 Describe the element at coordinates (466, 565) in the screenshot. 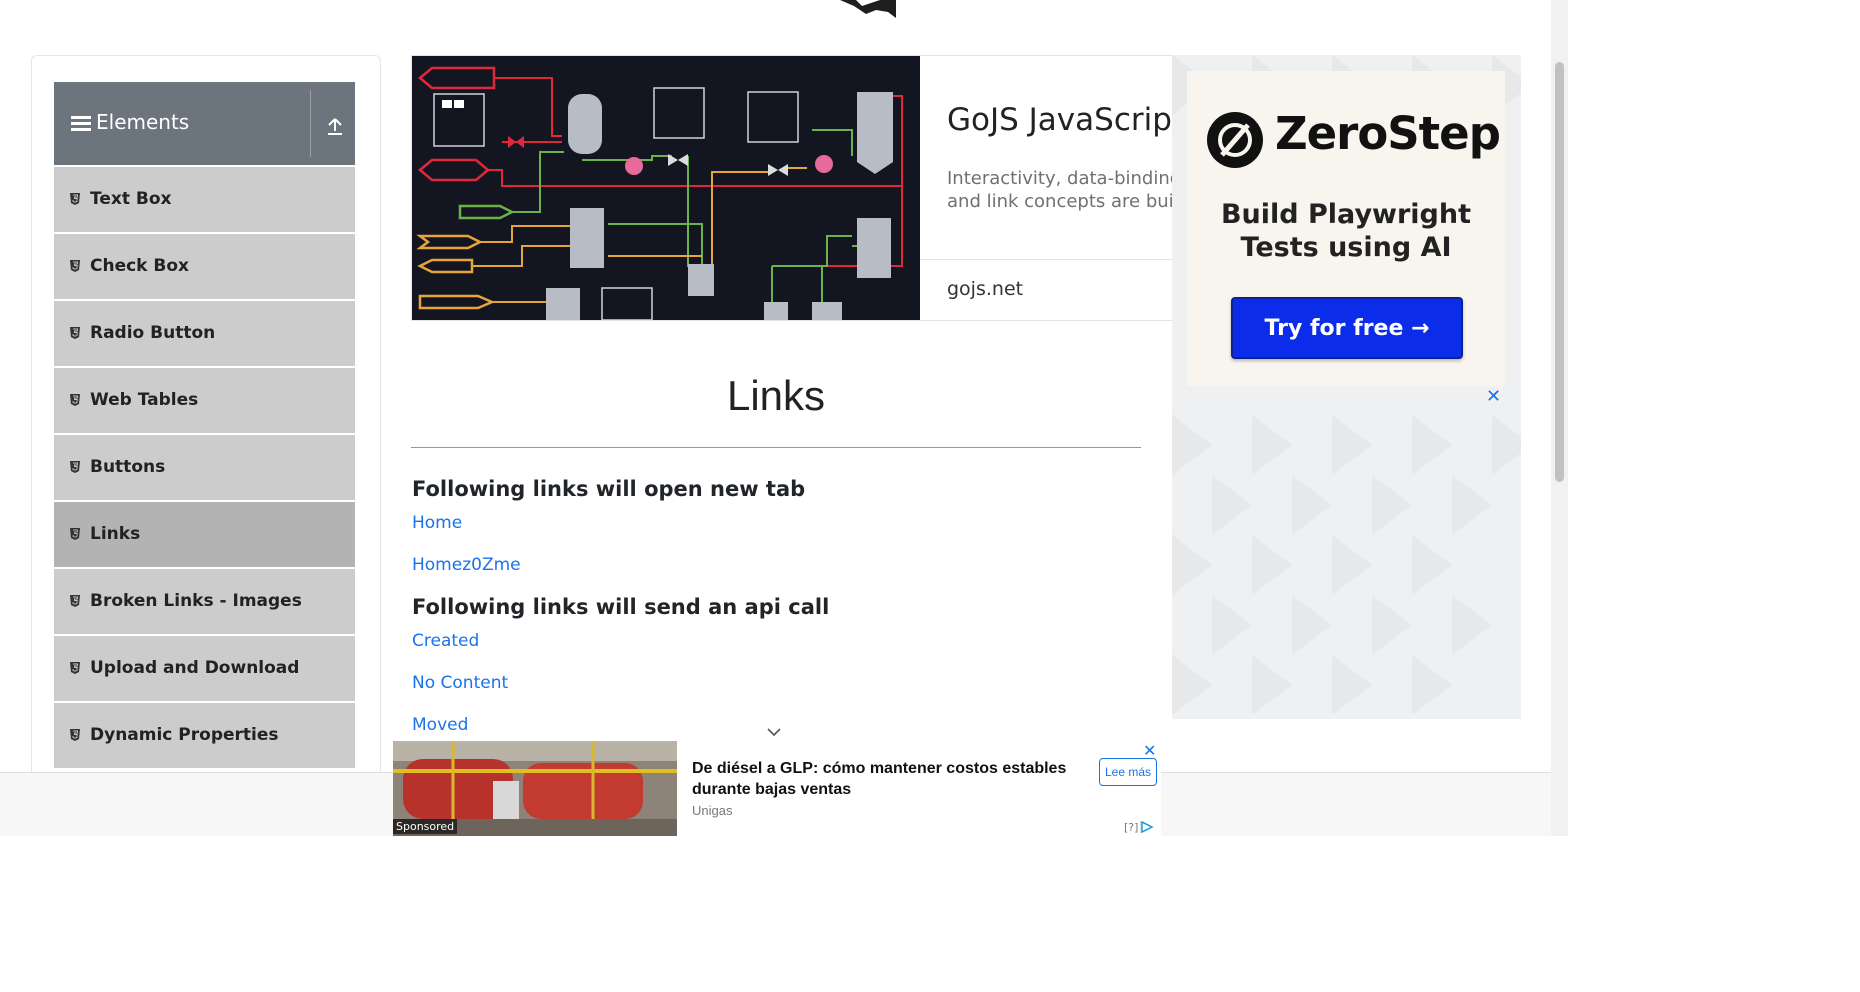

I see `dynamic-home-link: Homez0Zme` at that location.